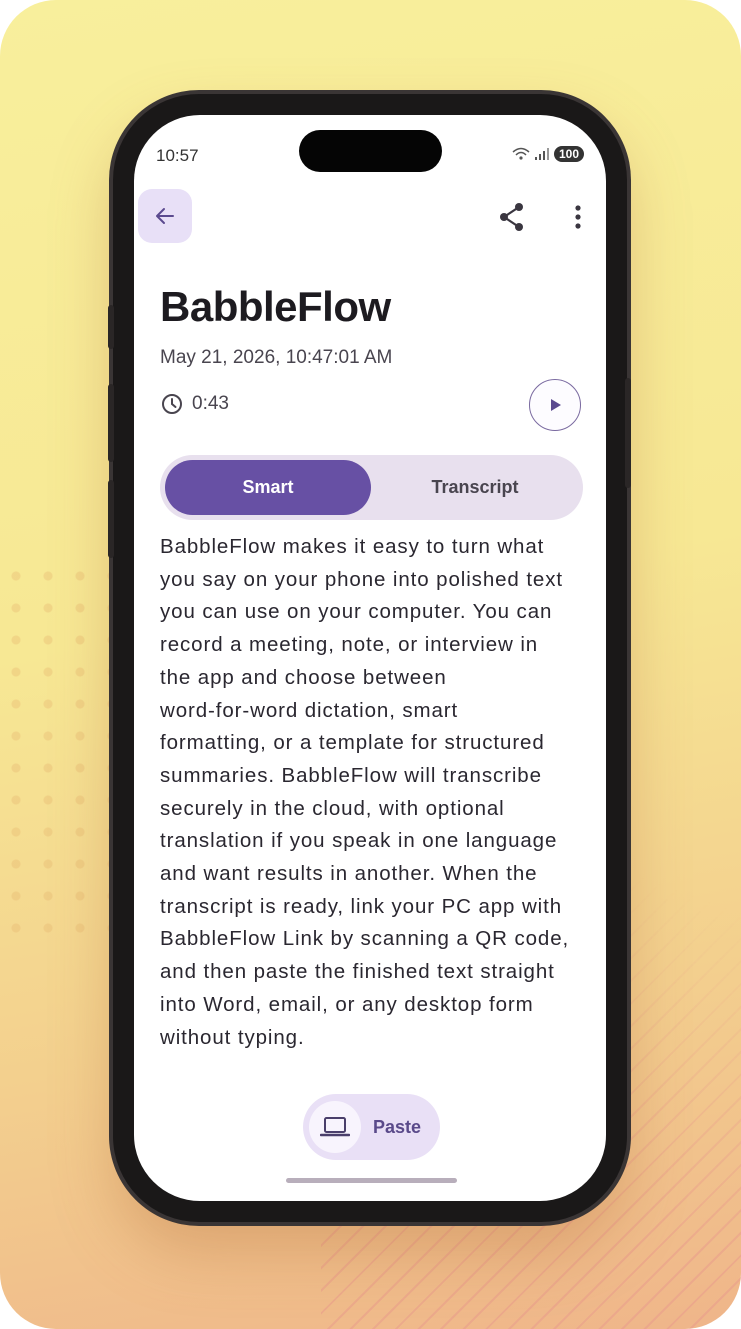  What do you see at coordinates (210, 403) in the screenshot?
I see `duration-value: 0:43` at bounding box center [210, 403].